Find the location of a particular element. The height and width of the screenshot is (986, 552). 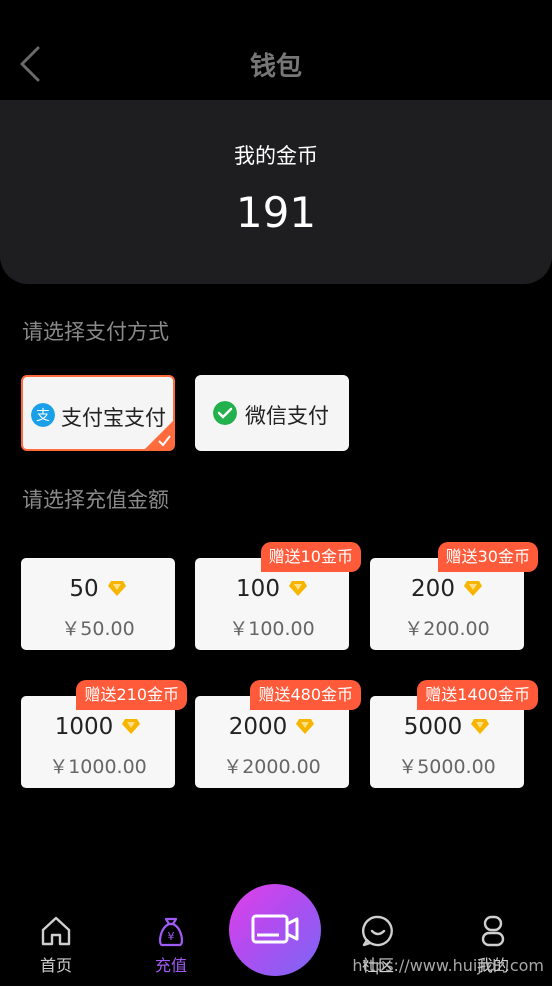

recharge-option-200: 200 ￥200.00 赠送30金币 is located at coordinates (454, 596).